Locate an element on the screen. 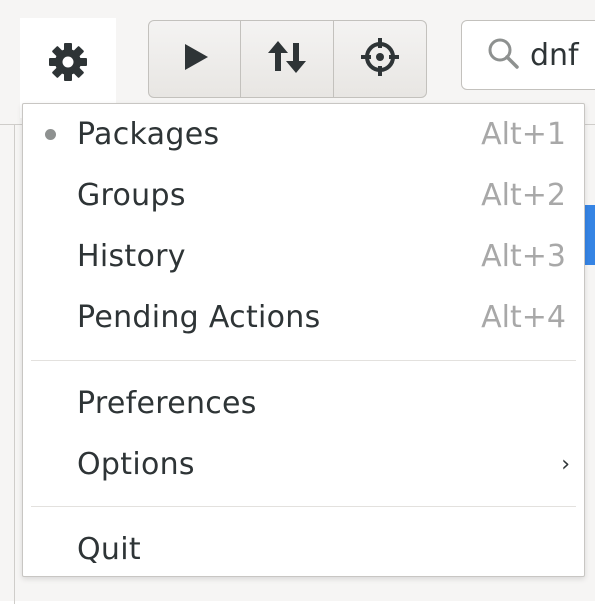 The image size is (595, 604). play-icon is located at coordinates (195, 59).